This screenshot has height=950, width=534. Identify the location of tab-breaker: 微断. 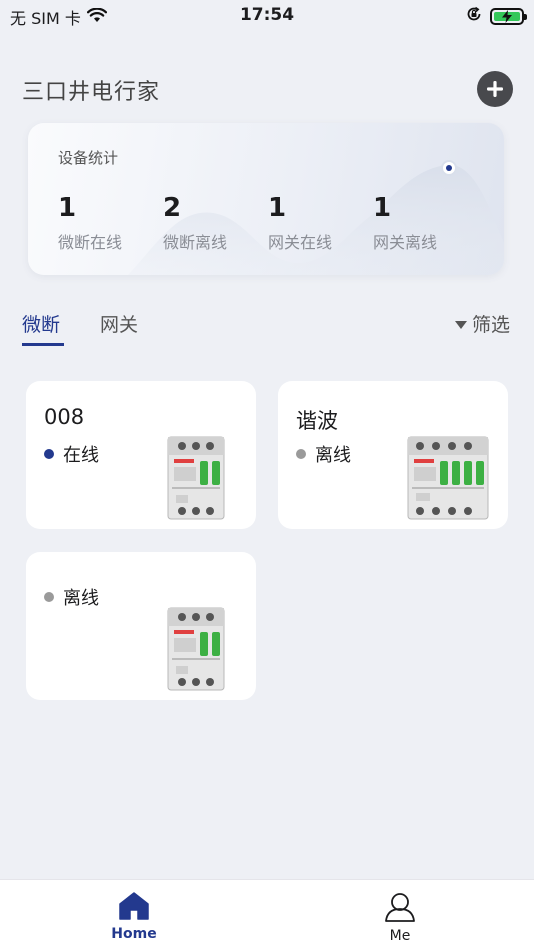
(41, 323).